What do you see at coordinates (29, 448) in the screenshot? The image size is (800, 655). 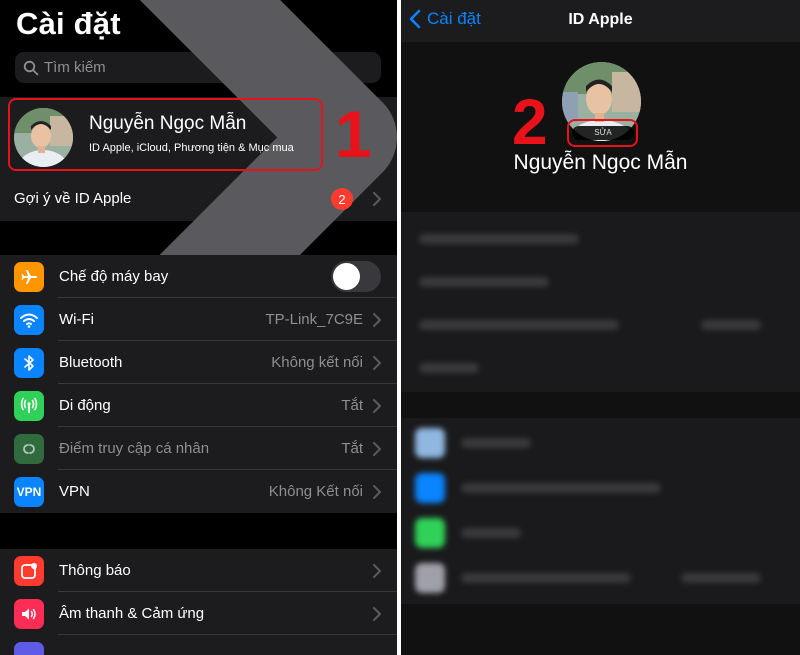 I see `hotspot-icon` at bounding box center [29, 448].